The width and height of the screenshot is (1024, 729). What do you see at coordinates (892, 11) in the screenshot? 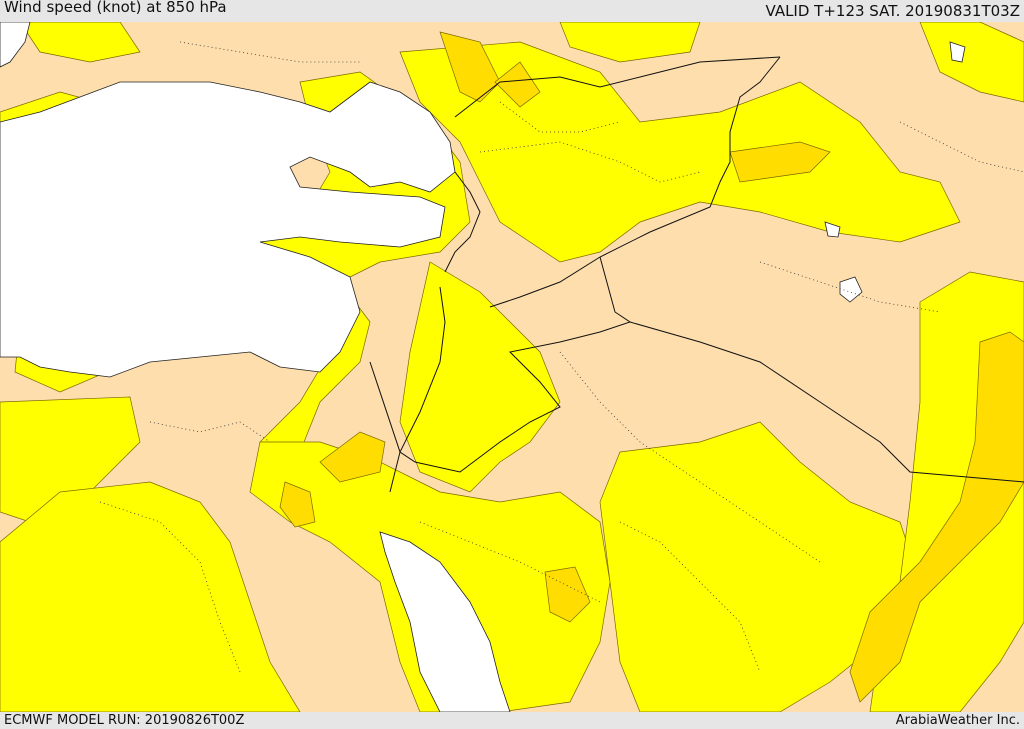
I see `valid-time: VALID T+123 SAT. 20190831T03Z` at bounding box center [892, 11].